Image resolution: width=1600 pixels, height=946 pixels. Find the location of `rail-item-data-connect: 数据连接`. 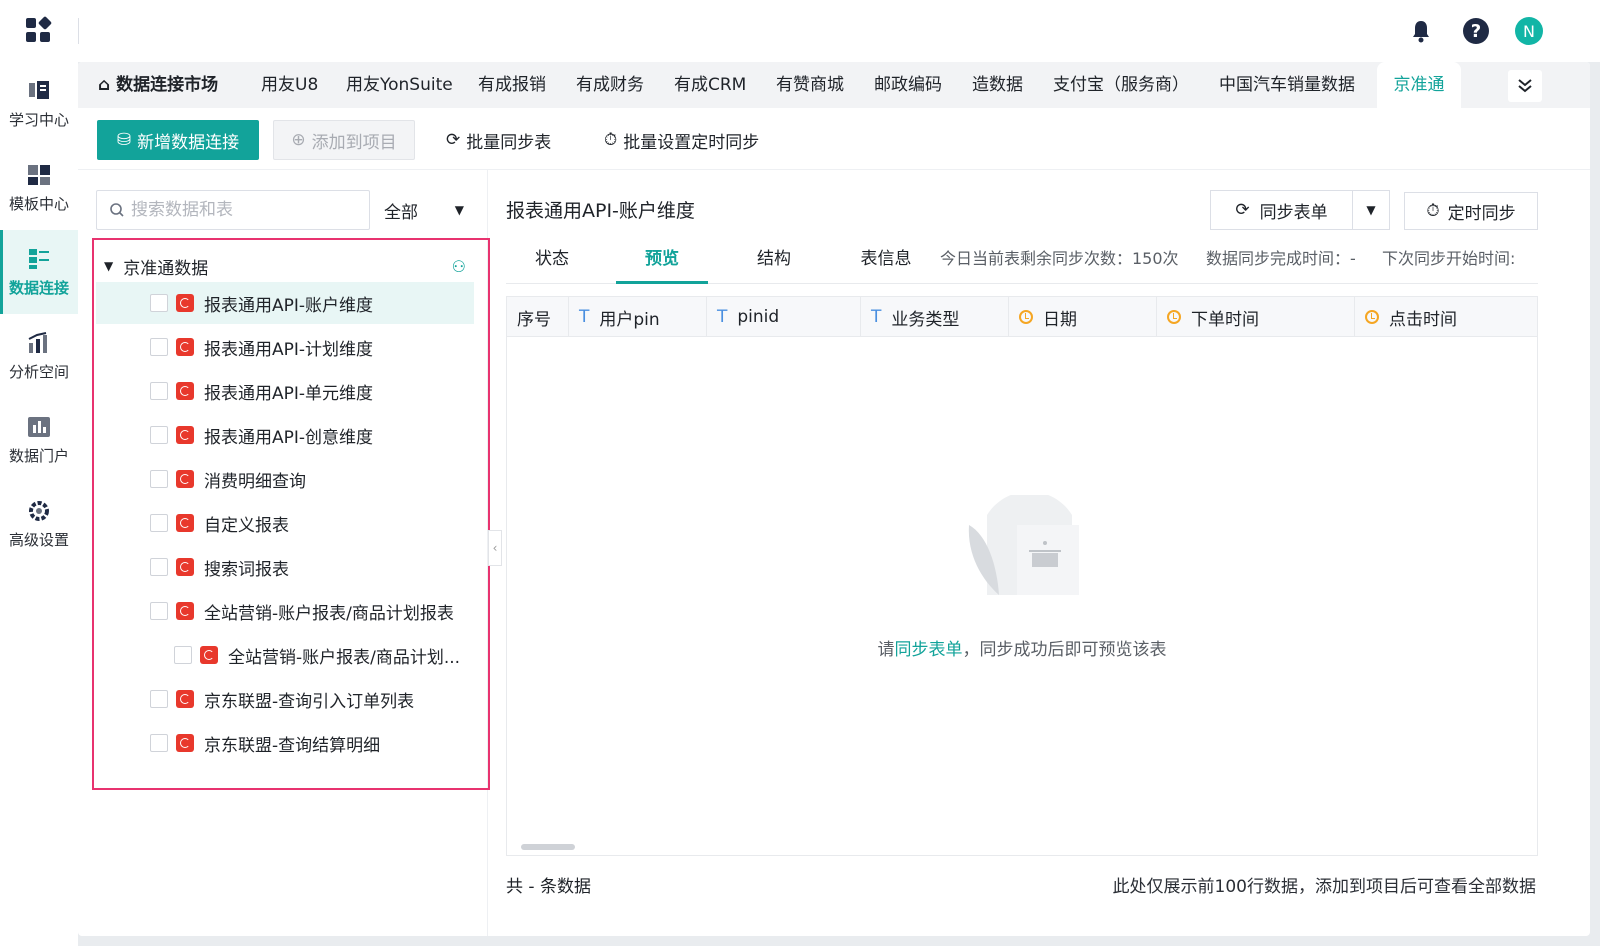

rail-item-data-connect: 数据连接 is located at coordinates (39, 272).